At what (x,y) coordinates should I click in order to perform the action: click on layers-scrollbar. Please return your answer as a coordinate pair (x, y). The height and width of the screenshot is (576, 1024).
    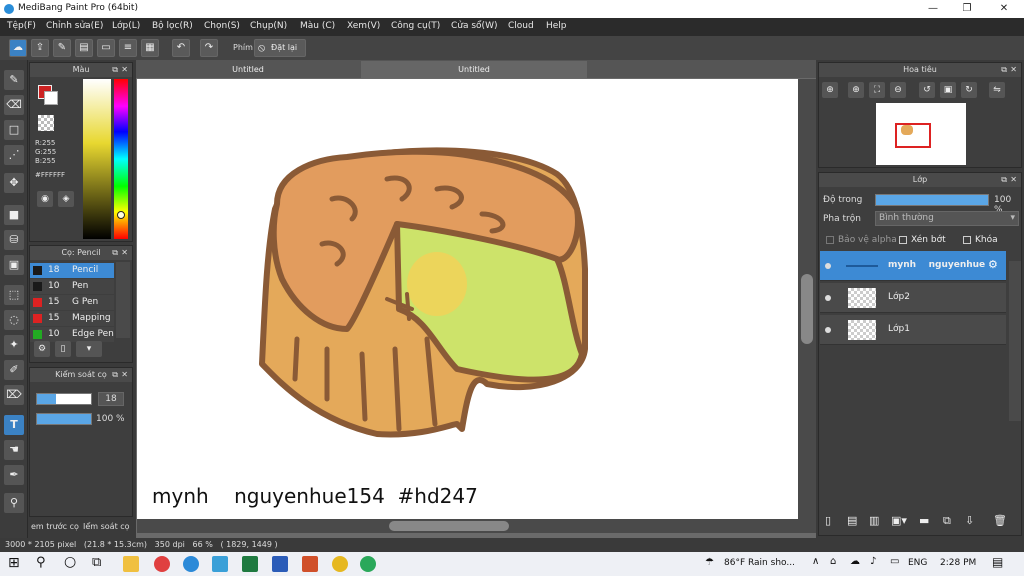
    Looking at the image, I should click on (1015, 341).